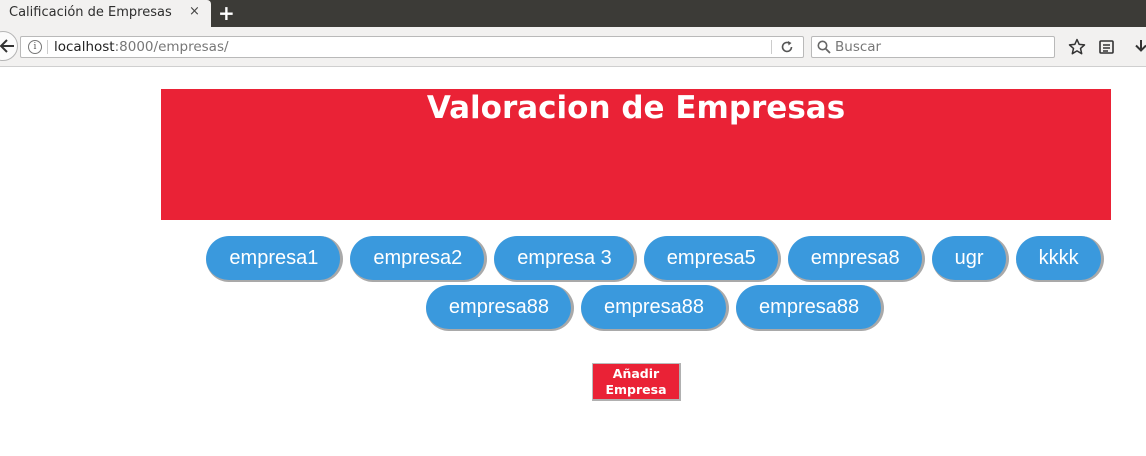 The image size is (1146, 456). Describe the element at coordinates (1077, 47) in the screenshot. I see `bookmark-star-icon` at that location.